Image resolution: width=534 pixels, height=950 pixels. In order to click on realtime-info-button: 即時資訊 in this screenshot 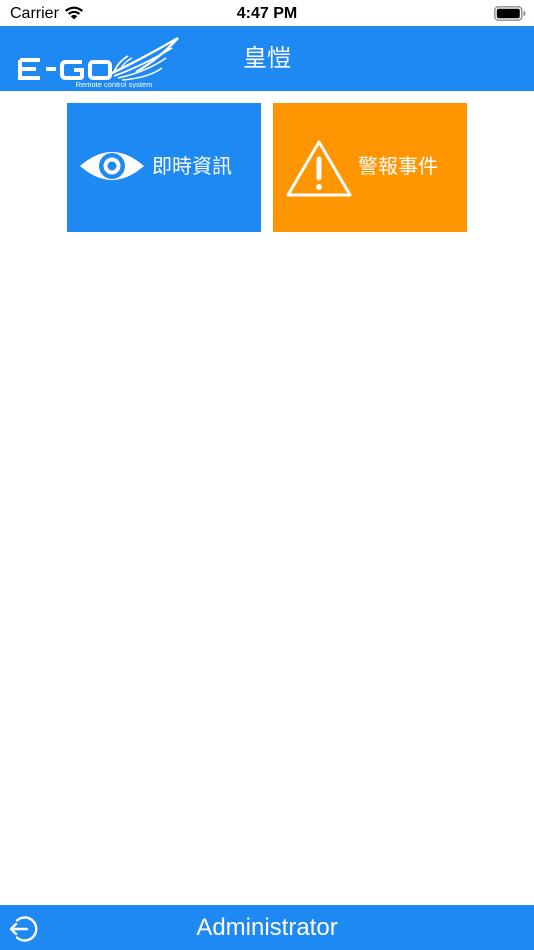, I will do `click(164, 167)`.